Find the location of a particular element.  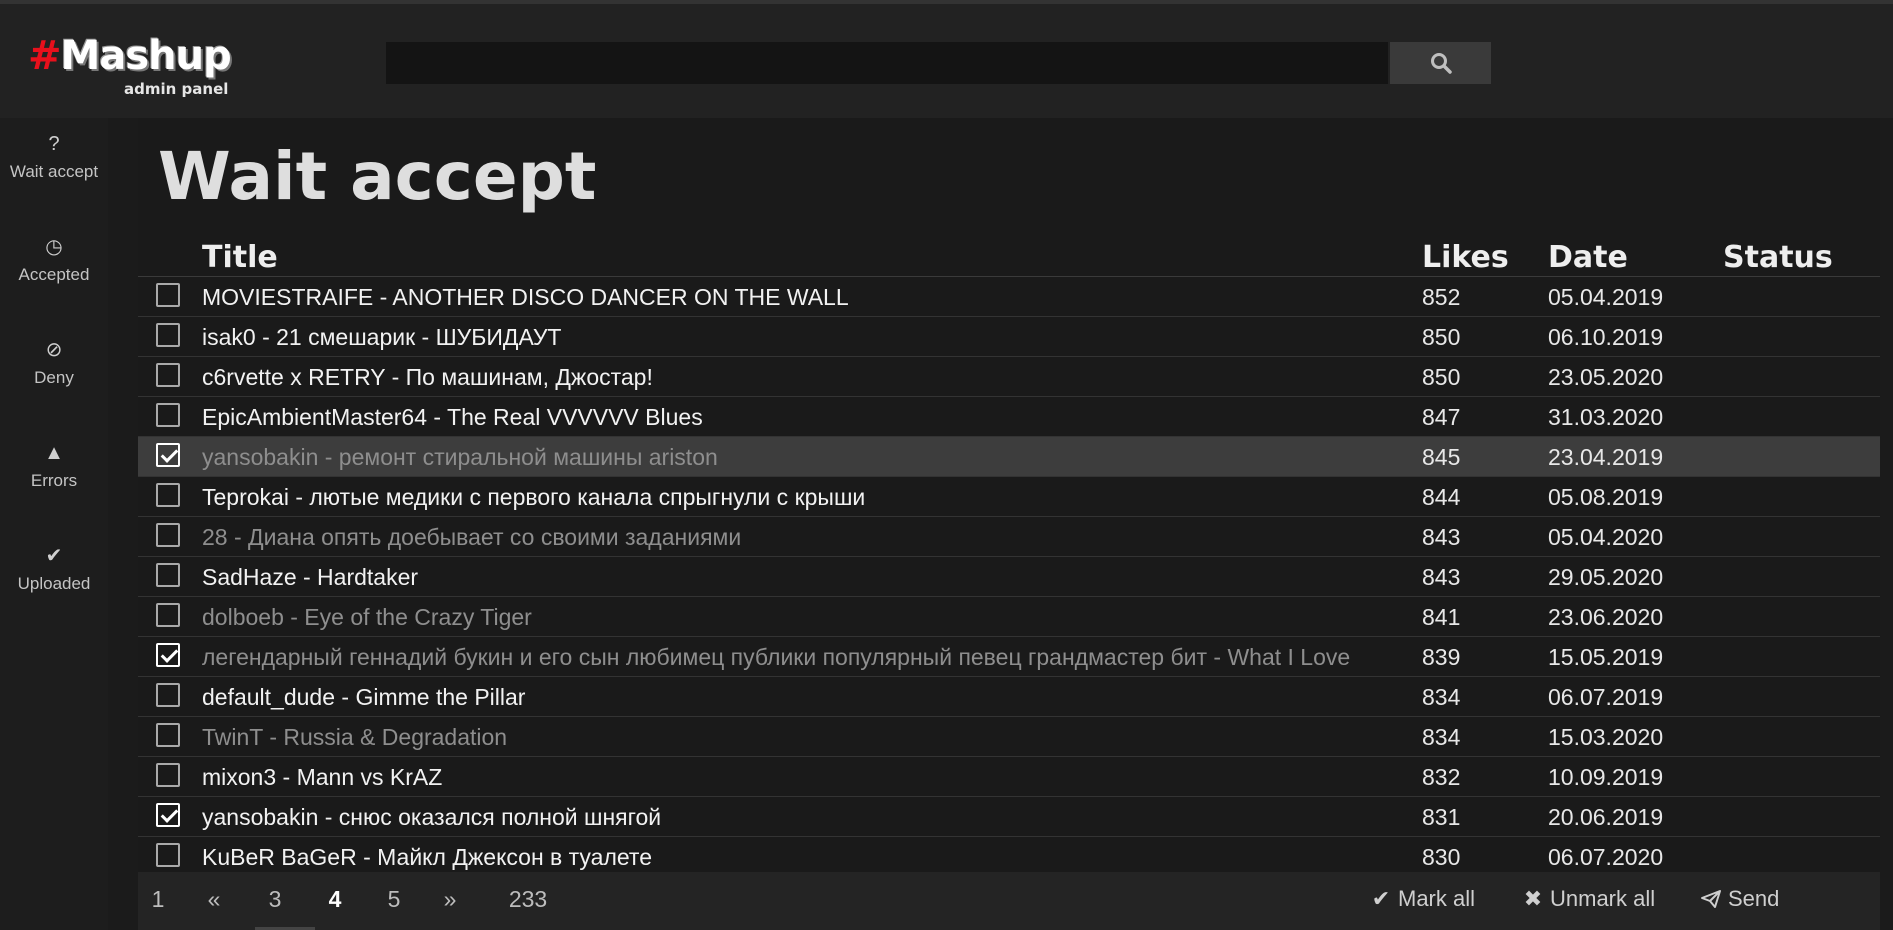

row-date: 15.03.2020 is located at coordinates (1606, 737).